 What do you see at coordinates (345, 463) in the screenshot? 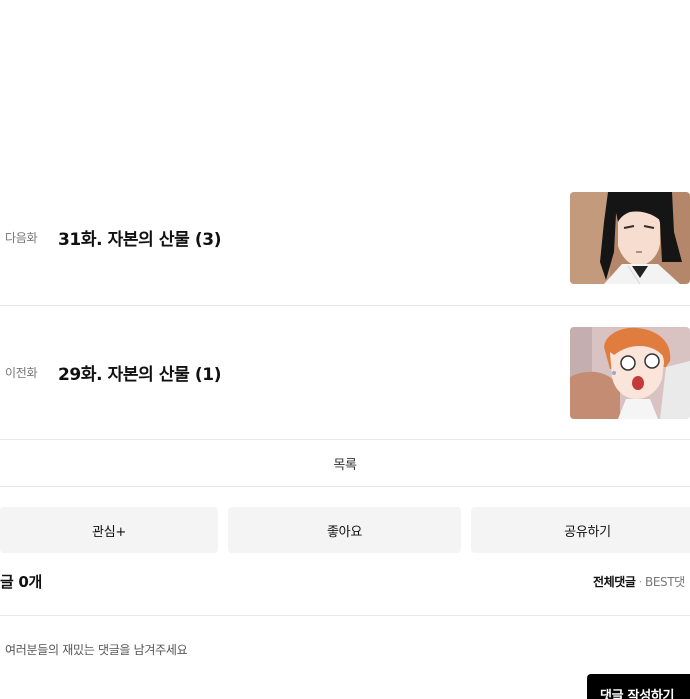
I see `episode-list-button: 목록` at bounding box center [345, 463].